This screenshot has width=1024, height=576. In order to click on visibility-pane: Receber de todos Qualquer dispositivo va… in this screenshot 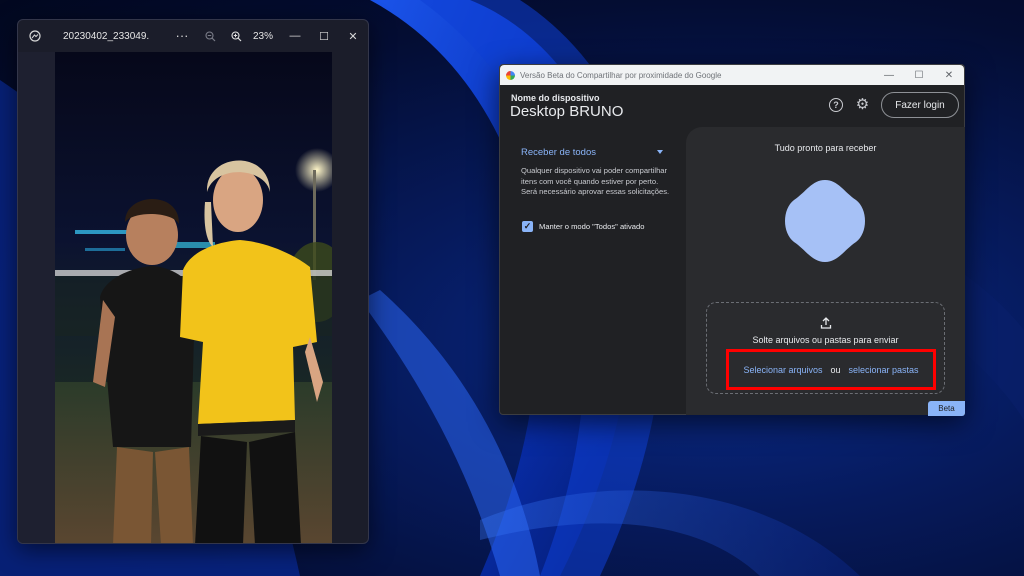, I will do `click(593, 271)`.